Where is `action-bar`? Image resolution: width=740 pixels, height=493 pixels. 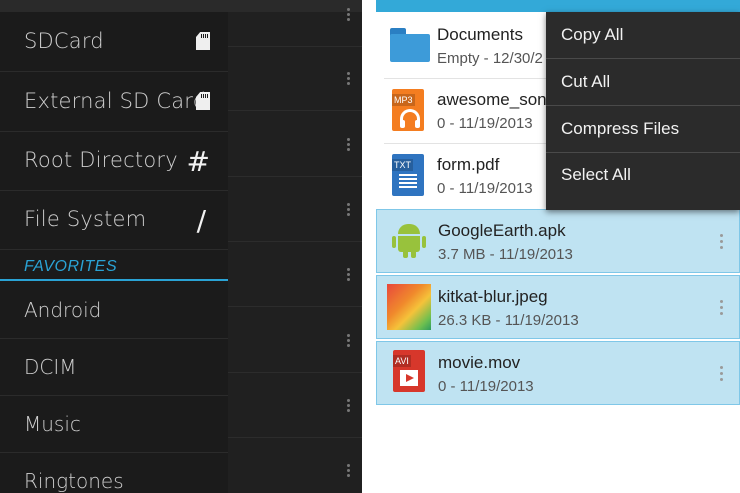
action-bar is located at coordinates (558, 6).